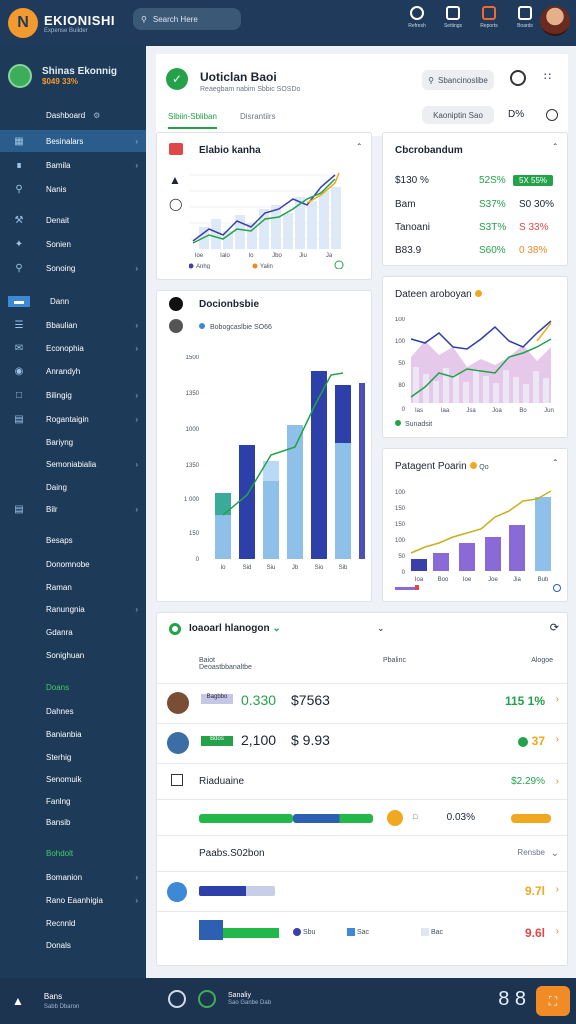 This screenshot has width=576, height=1024. I want to click on sidebar-item-label: Daing, so click(56, 487).